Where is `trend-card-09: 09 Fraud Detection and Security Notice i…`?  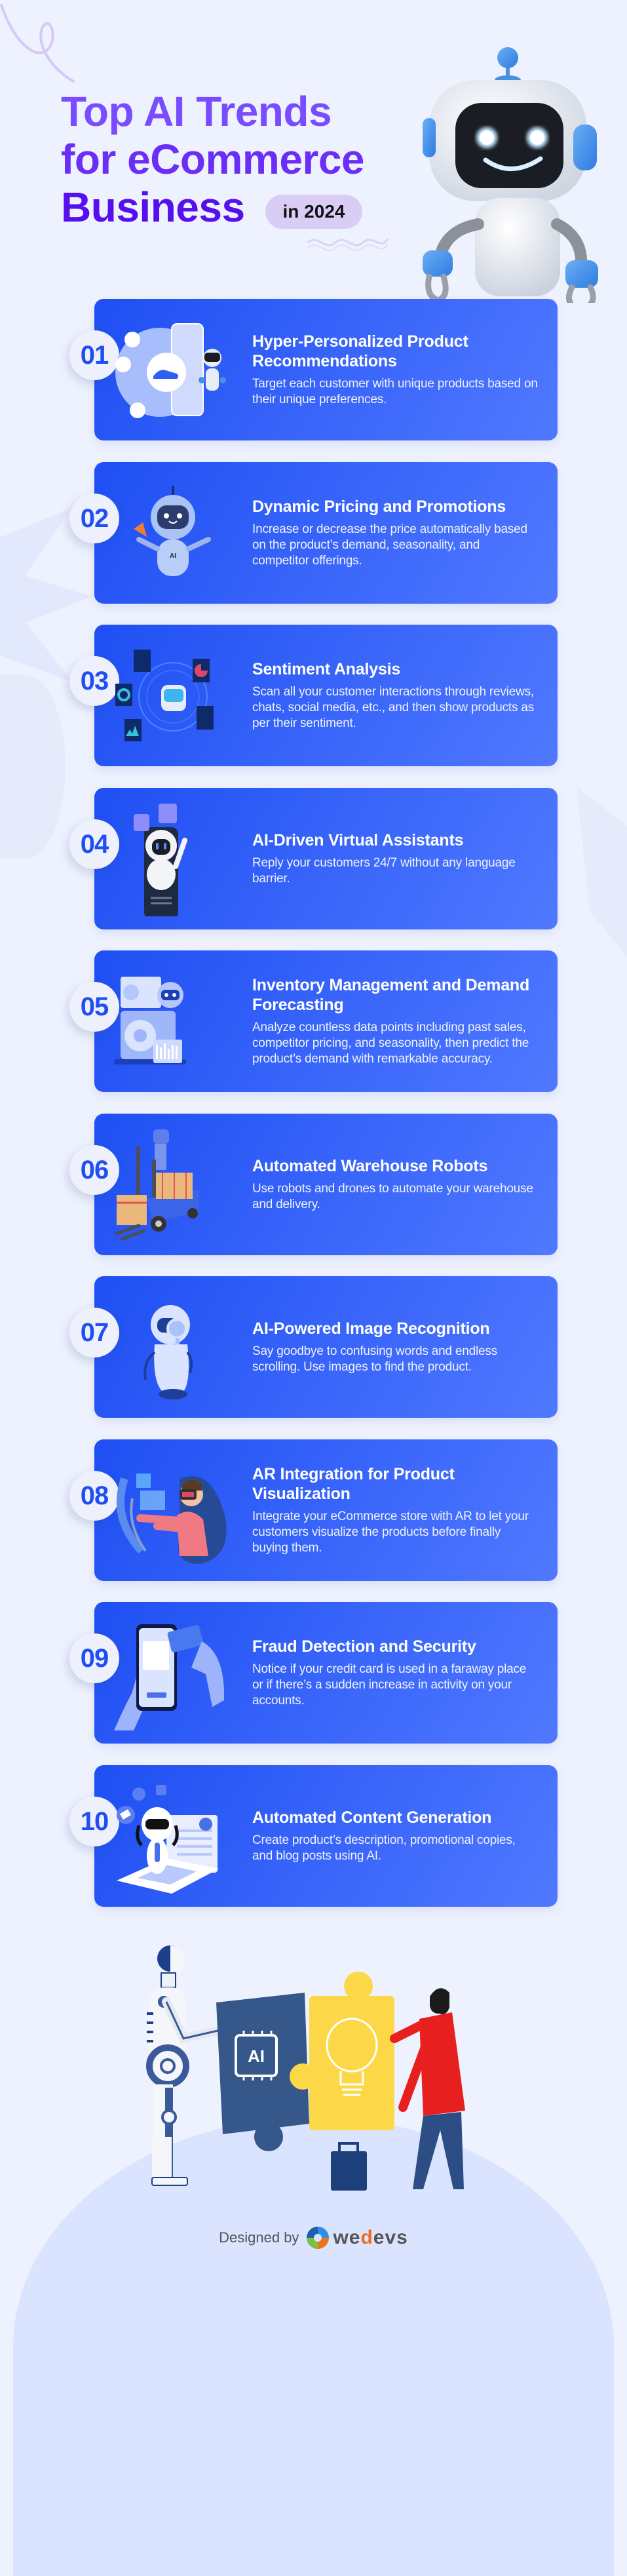
trend-card-09: 09 Fraud Detection and Security Notice i… is located at coordinates (313, 1673).